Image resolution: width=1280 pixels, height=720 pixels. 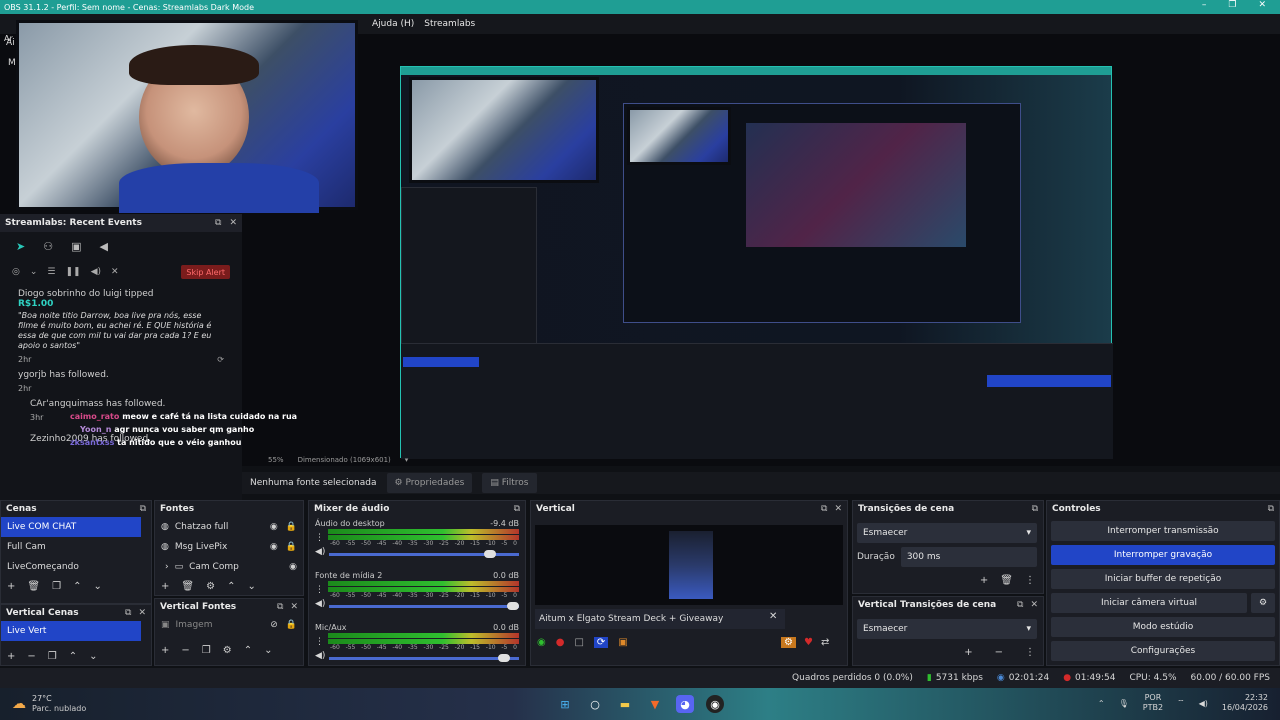 What do you see at coordinates (947, 533) in the screenshot?
I see `transition-select: Esmaecer ▾` at bounding box center [947, 533].